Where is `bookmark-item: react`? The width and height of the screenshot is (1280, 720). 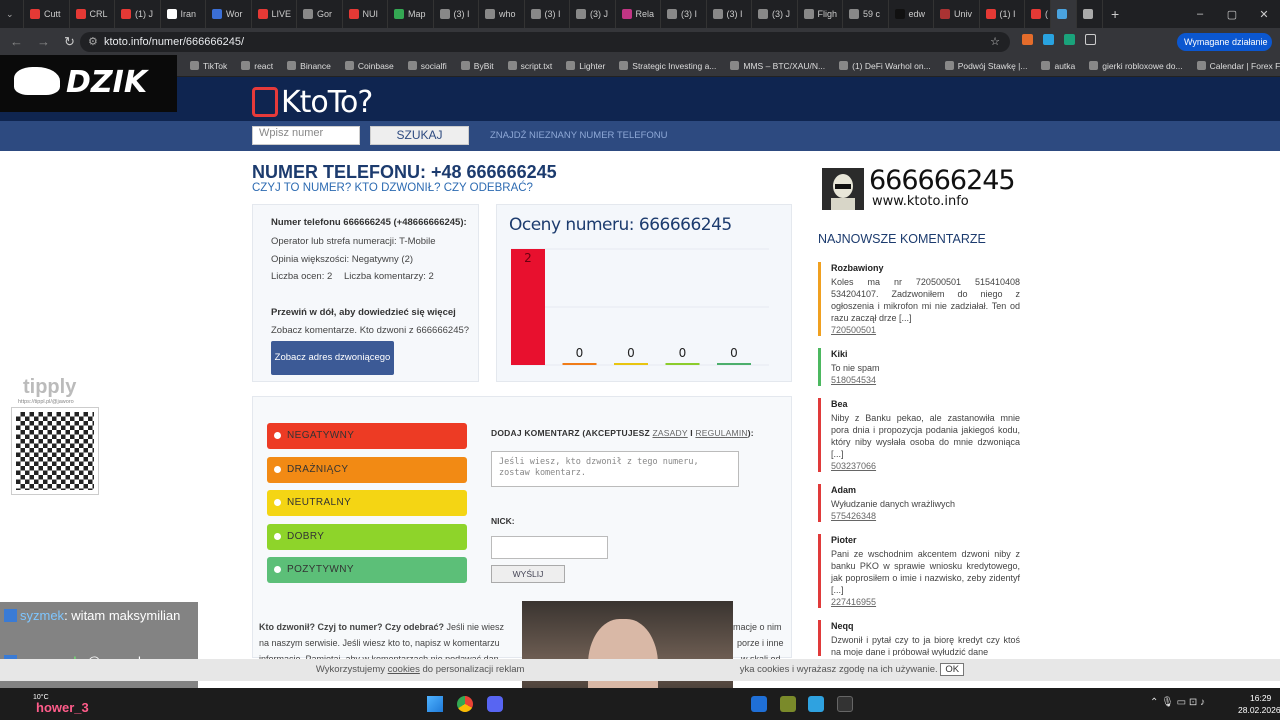
bookmark-item: react is located at coordinates (257, 66).